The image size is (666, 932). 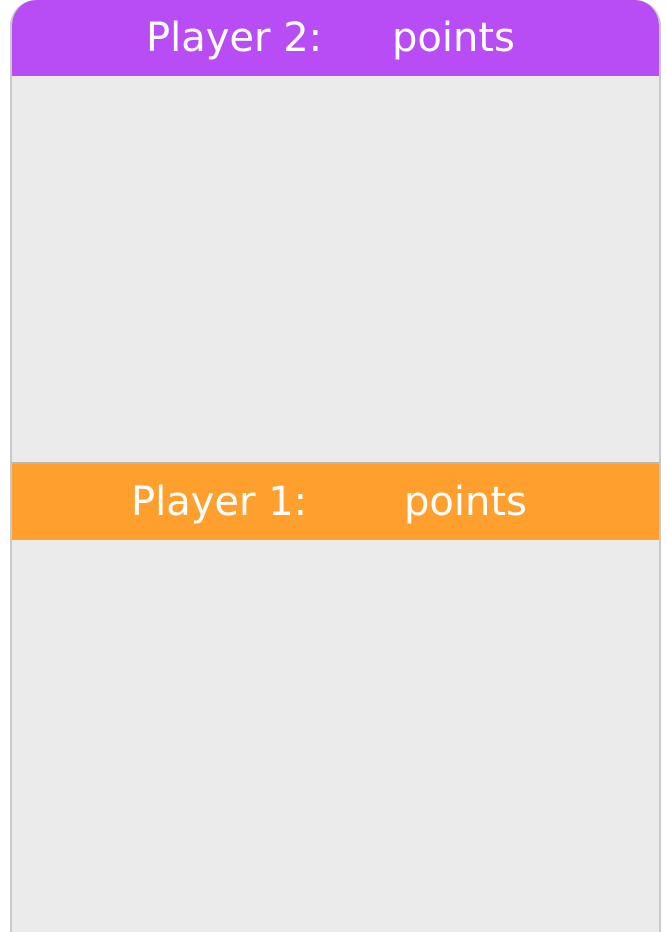 What do you see at coordinates (465, 502) in the screenshot?
I see `player1-points-label: points` at bounding box center [465, 502].